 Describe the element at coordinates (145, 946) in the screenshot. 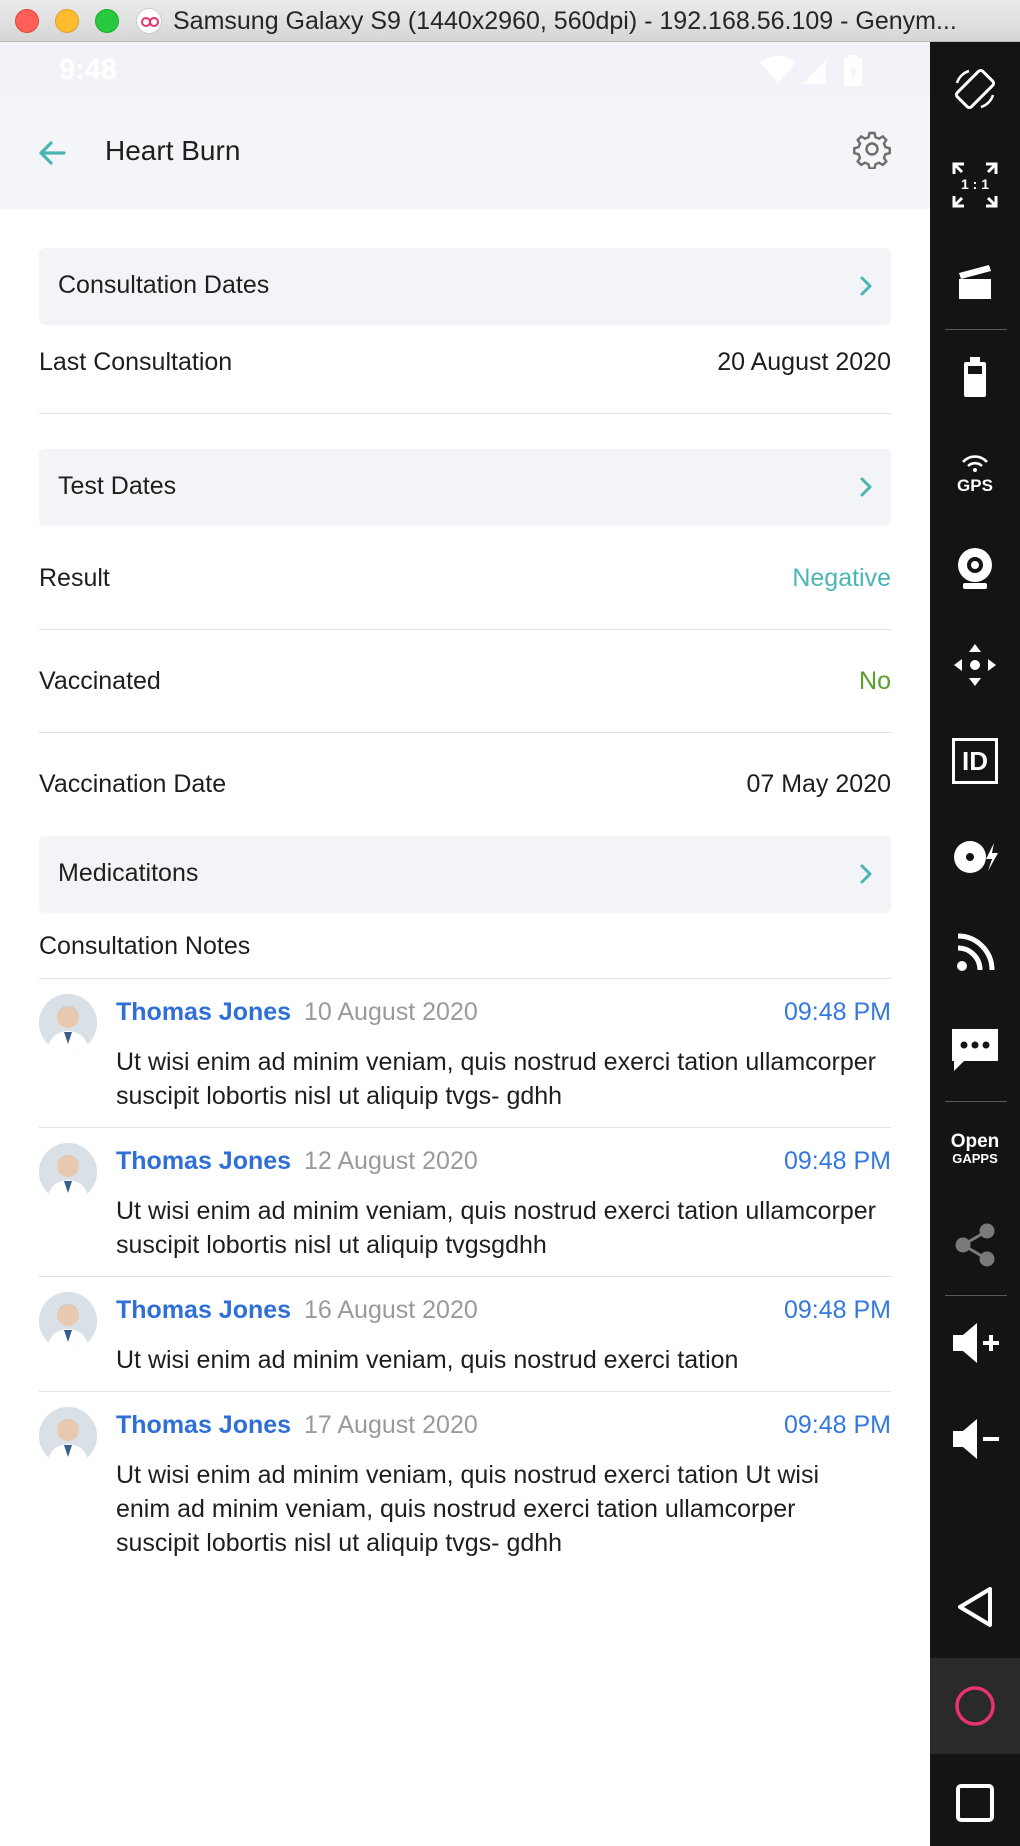

I see `consultation-notes-label: Consultation Notes` at that location.